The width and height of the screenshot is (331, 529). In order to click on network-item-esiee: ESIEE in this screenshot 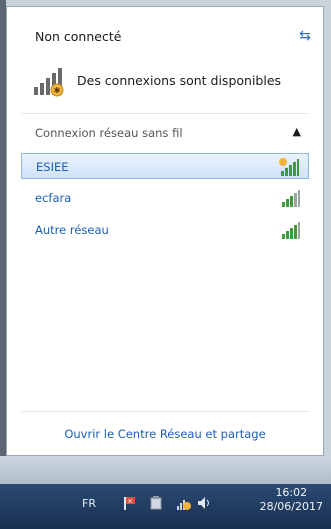, I will do `click(165, 166)`.